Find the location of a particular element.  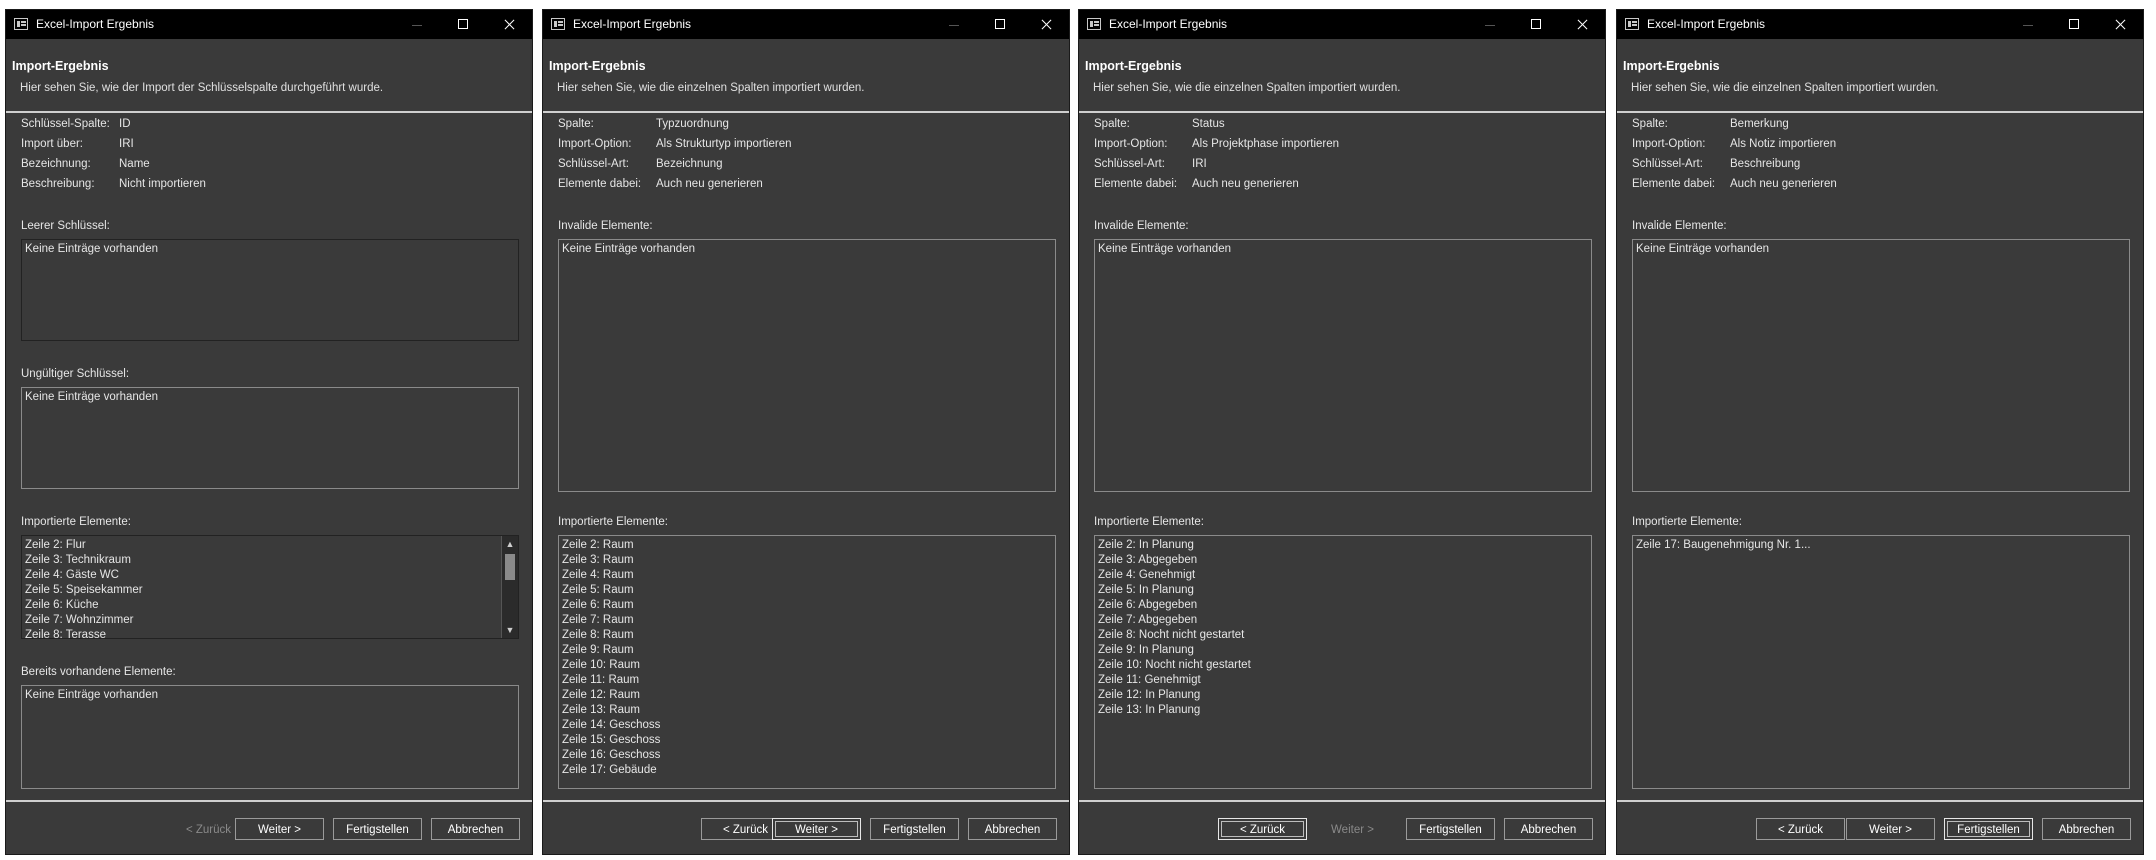

info-value: Auch neu generieren is located at coordinates (709, 184).